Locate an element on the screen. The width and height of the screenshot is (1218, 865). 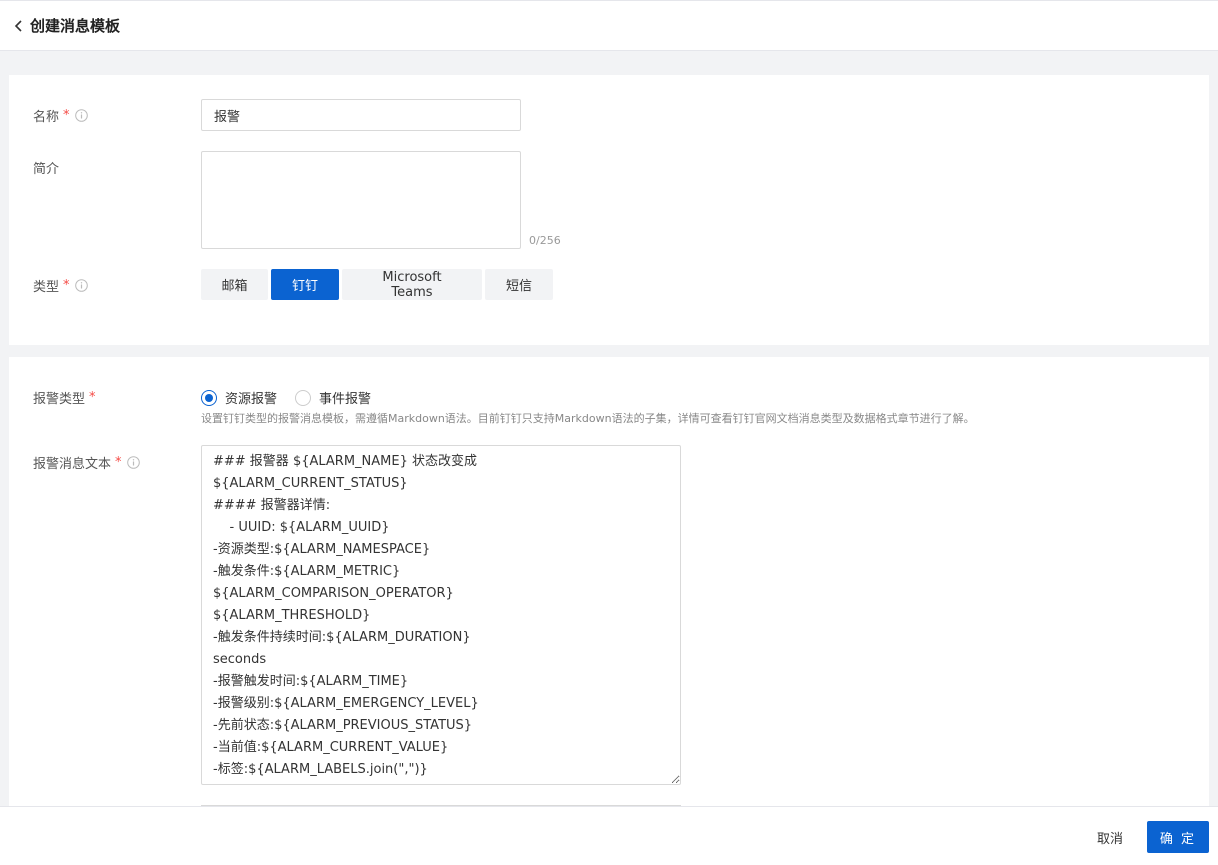
header-bar: 创建消息模板 is located at coordinates (609, 25).